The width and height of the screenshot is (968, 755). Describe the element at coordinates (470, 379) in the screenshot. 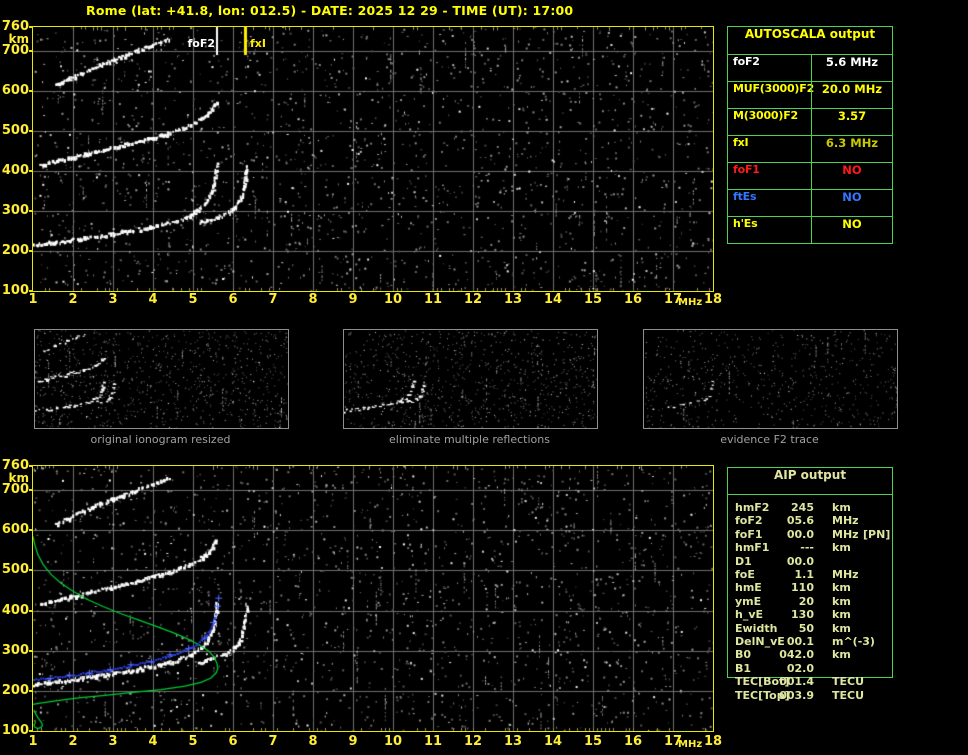

I see `thumb-eliminate-canvas` at that location.